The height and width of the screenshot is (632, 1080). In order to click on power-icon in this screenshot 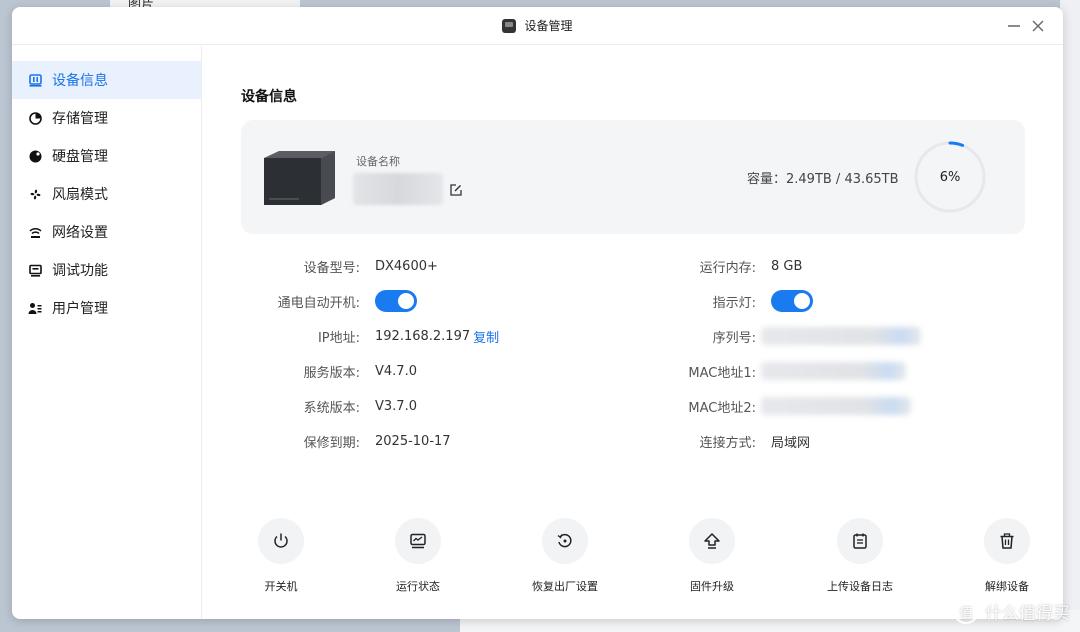, I will do `click(281, 540)`.